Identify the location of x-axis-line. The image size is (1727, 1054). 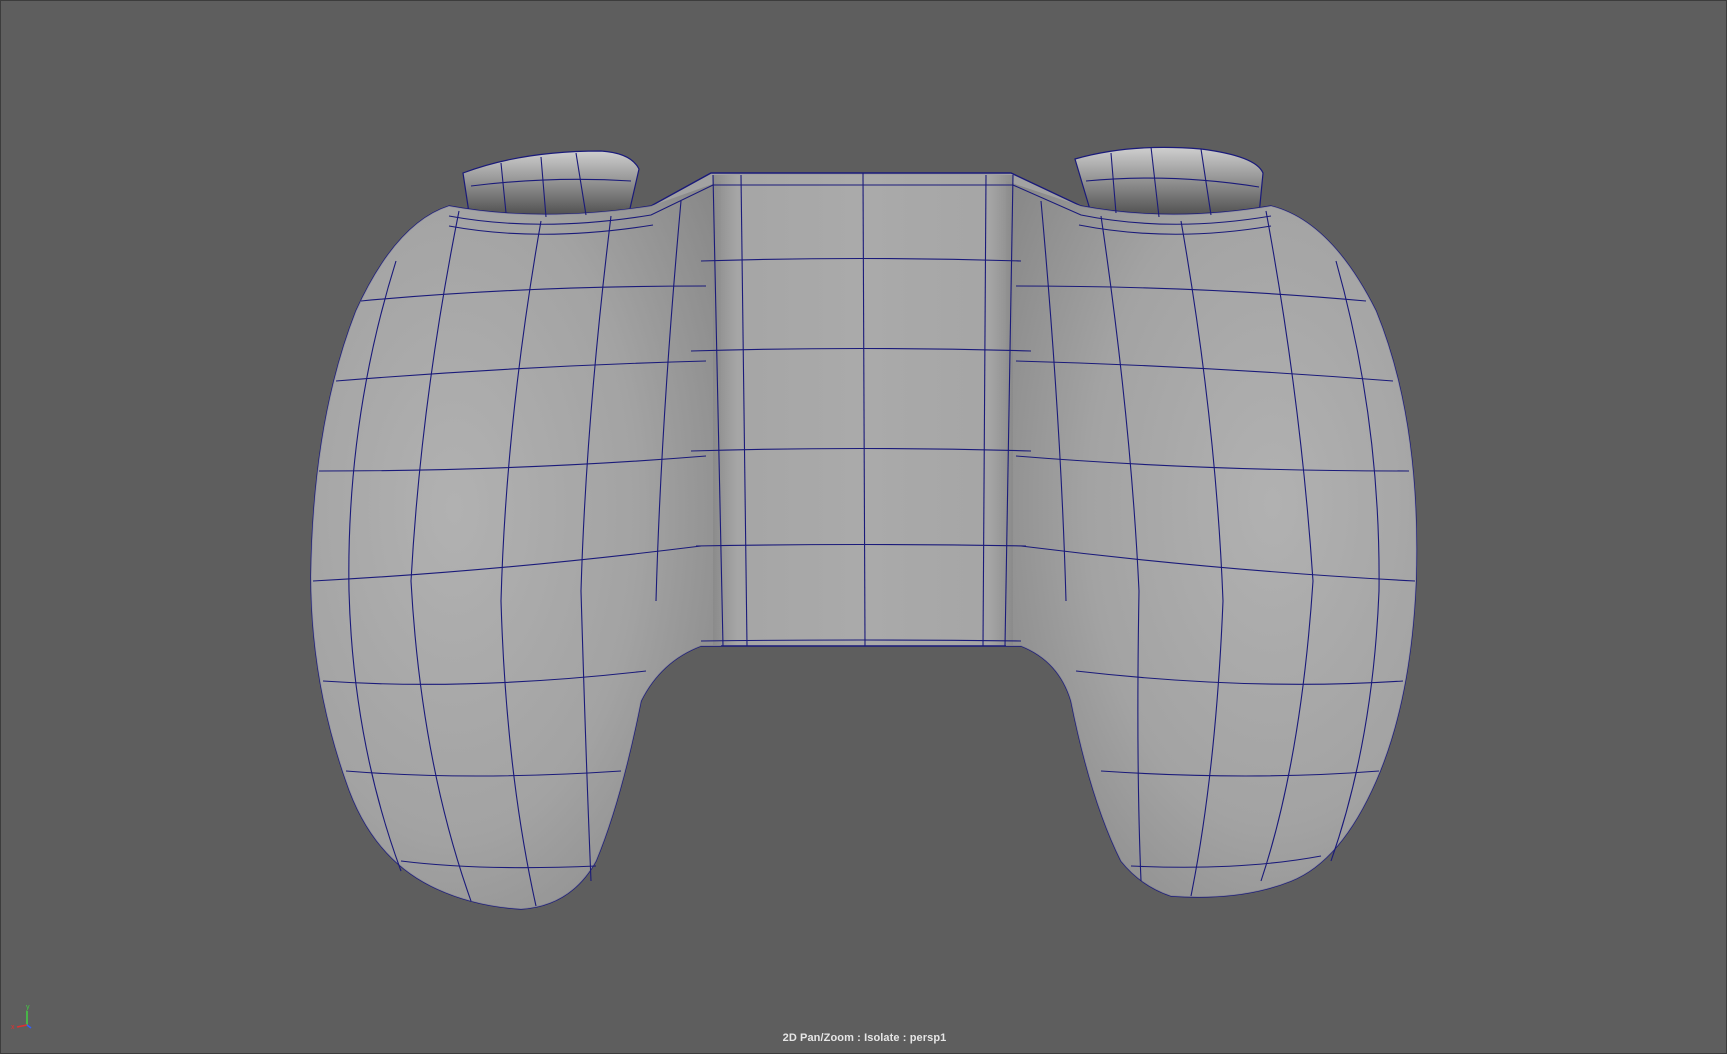
(22, 1026).